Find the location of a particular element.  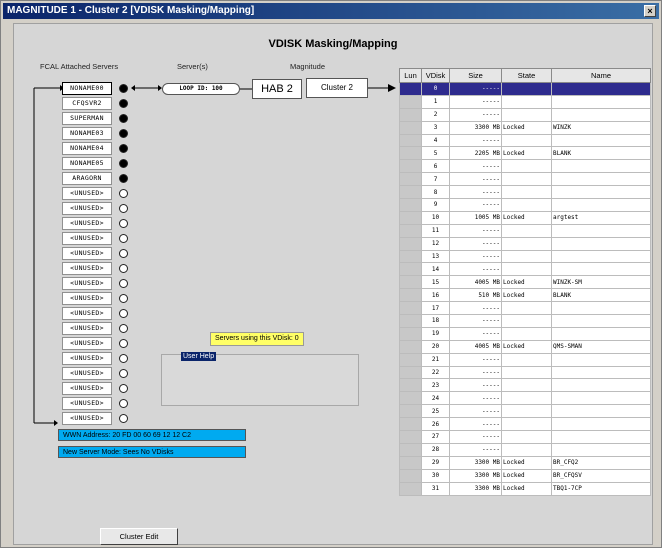

cluster-edit-button: Cluster Edit is located at coordinates (139, 536).